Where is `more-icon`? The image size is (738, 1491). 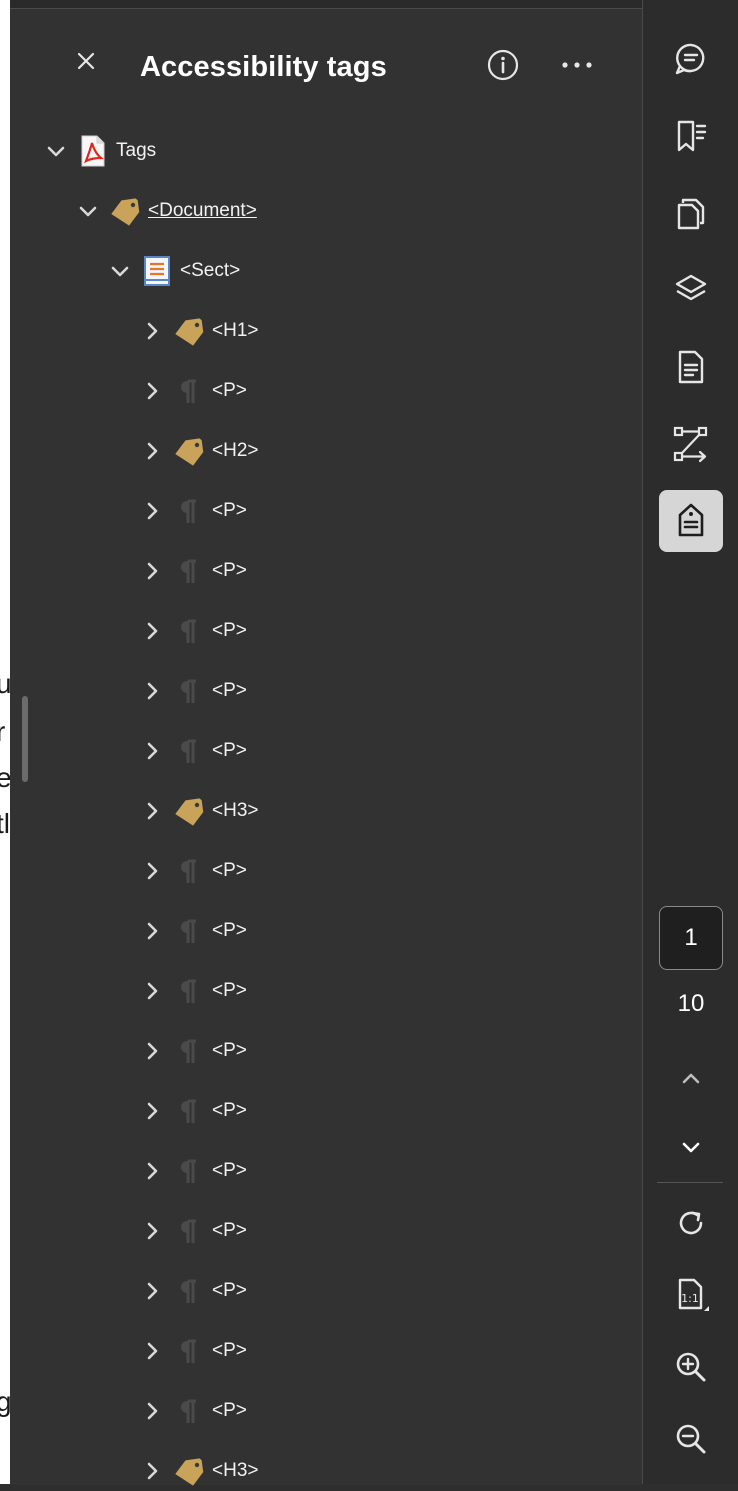 more-icon is located at coordinates (577, 65).